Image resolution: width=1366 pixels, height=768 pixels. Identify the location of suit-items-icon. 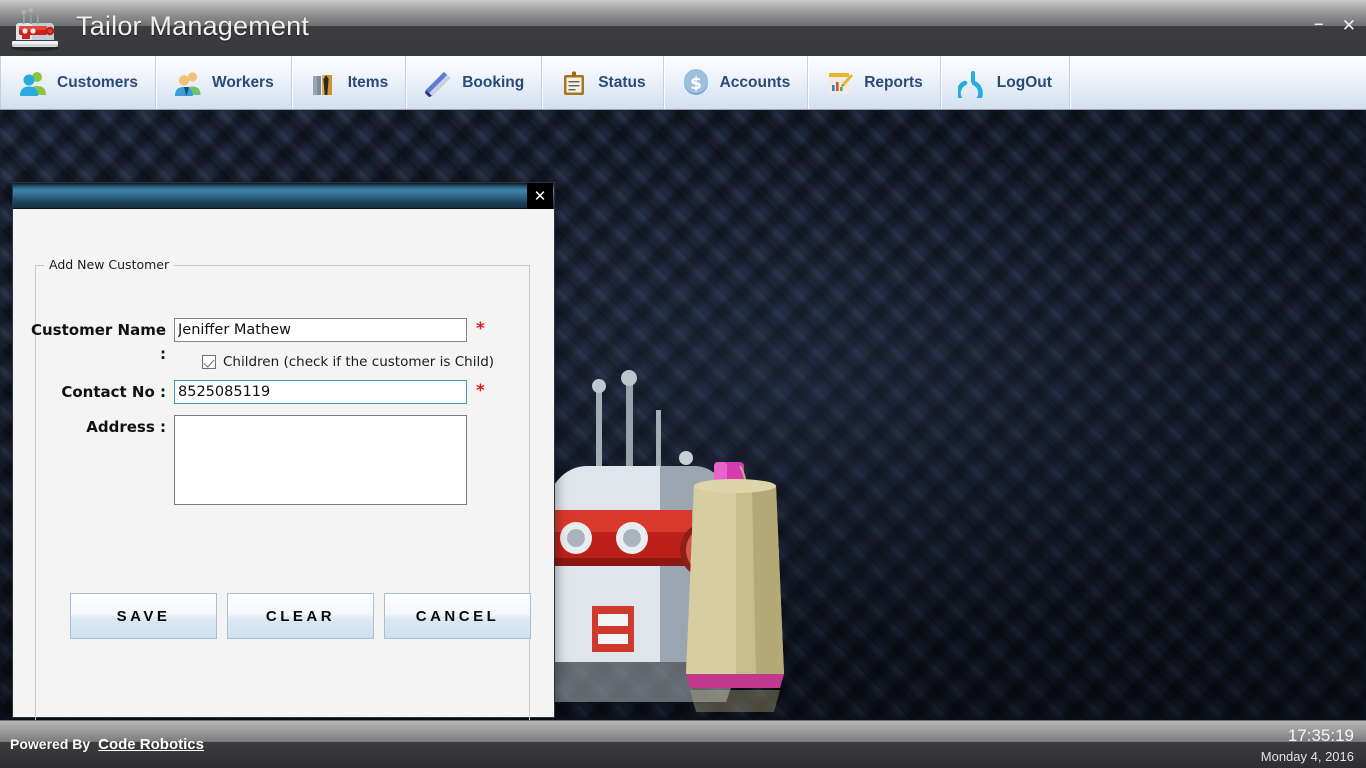
(322, 84).